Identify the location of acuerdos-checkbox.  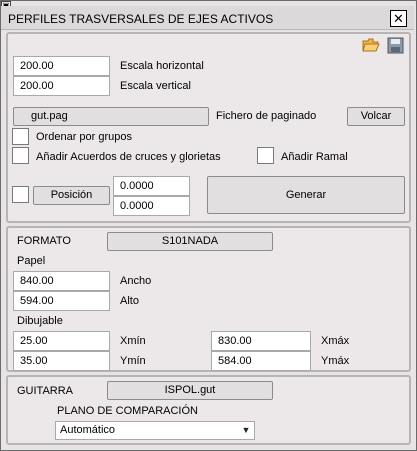
(20, 155).